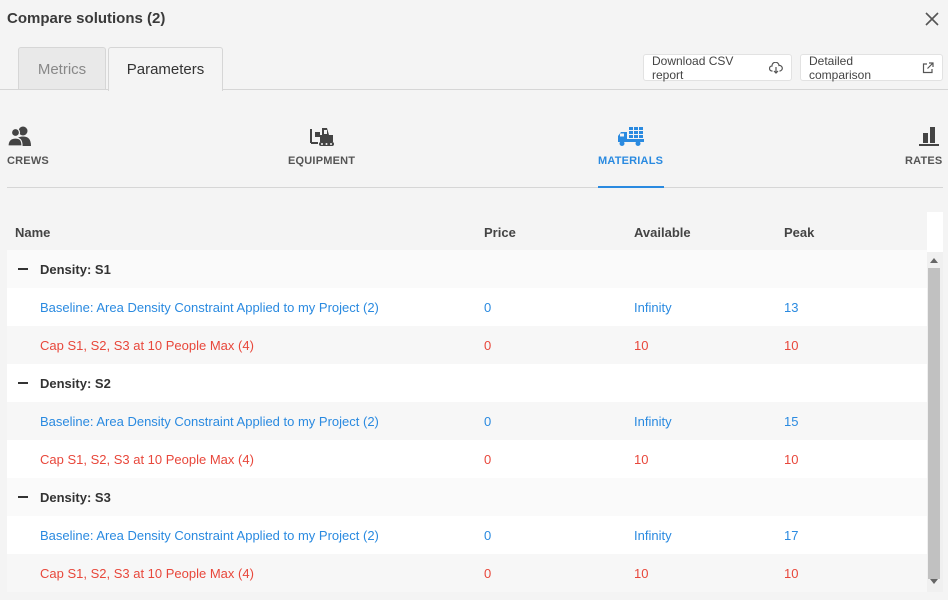 The width and height of the screenshot is (948, 600). What do you see at coordinates (934, 581) in the screenshot?
I see `scroll-down-icon` at bounding box center [934, 581].